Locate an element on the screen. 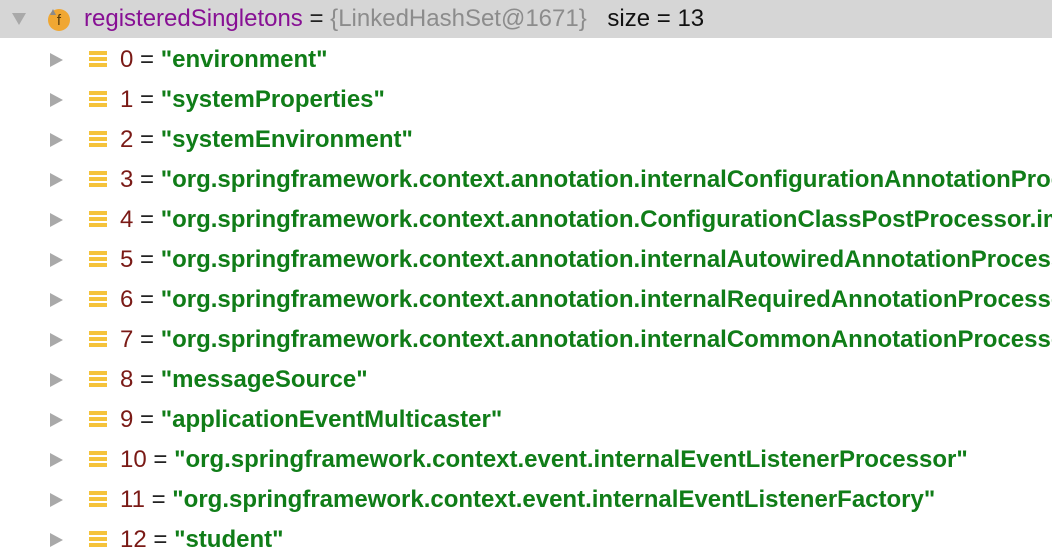  item-index: 0 is located at coordinates (127, 59).